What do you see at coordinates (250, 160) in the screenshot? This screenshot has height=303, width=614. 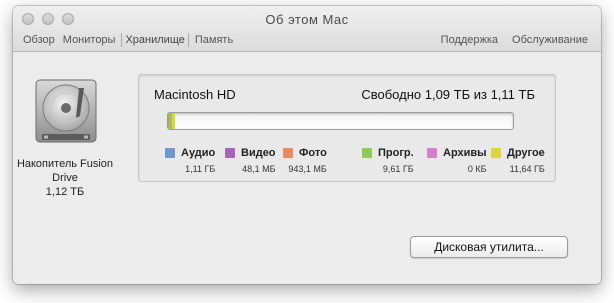 I see `legend-item-video: Видео 48,1 МБ` at bounding box center [250, 160].